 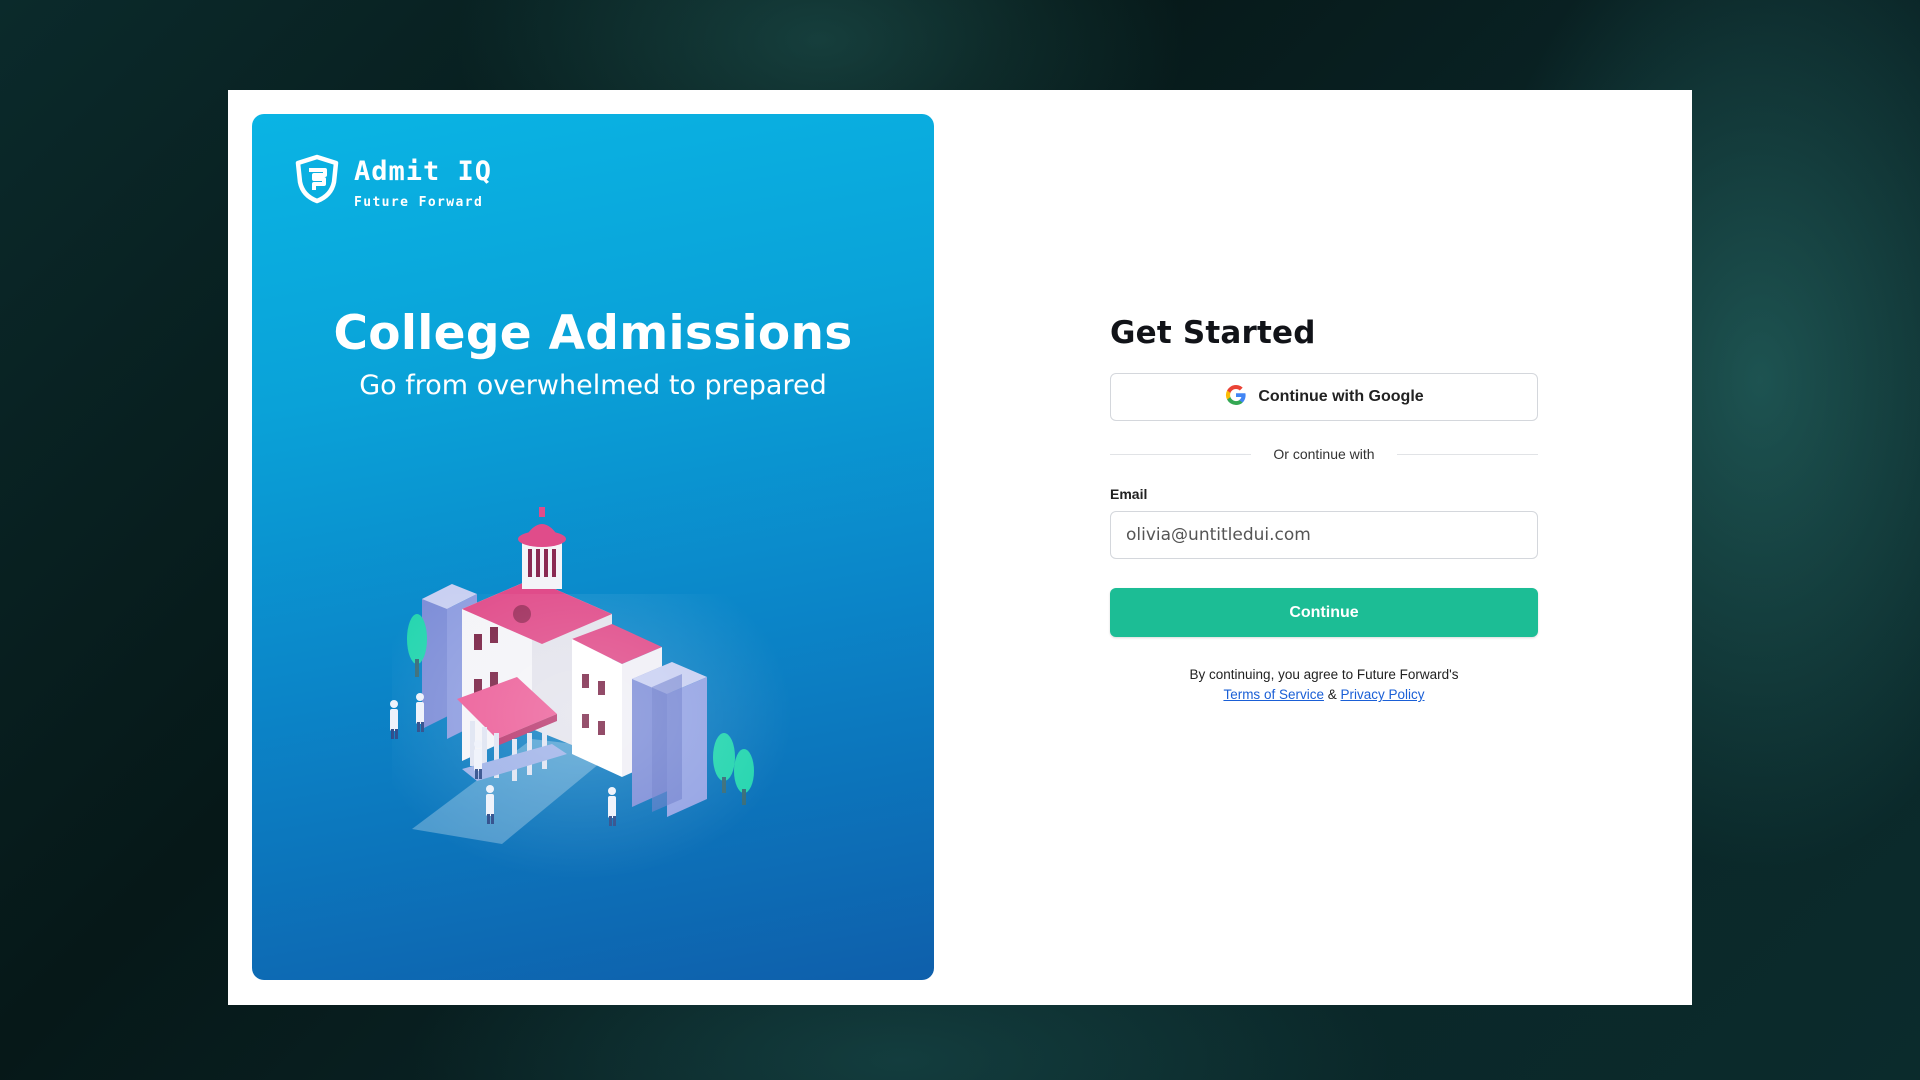 I want to click on terms-joiner: &, so click(x=1332, y=694).